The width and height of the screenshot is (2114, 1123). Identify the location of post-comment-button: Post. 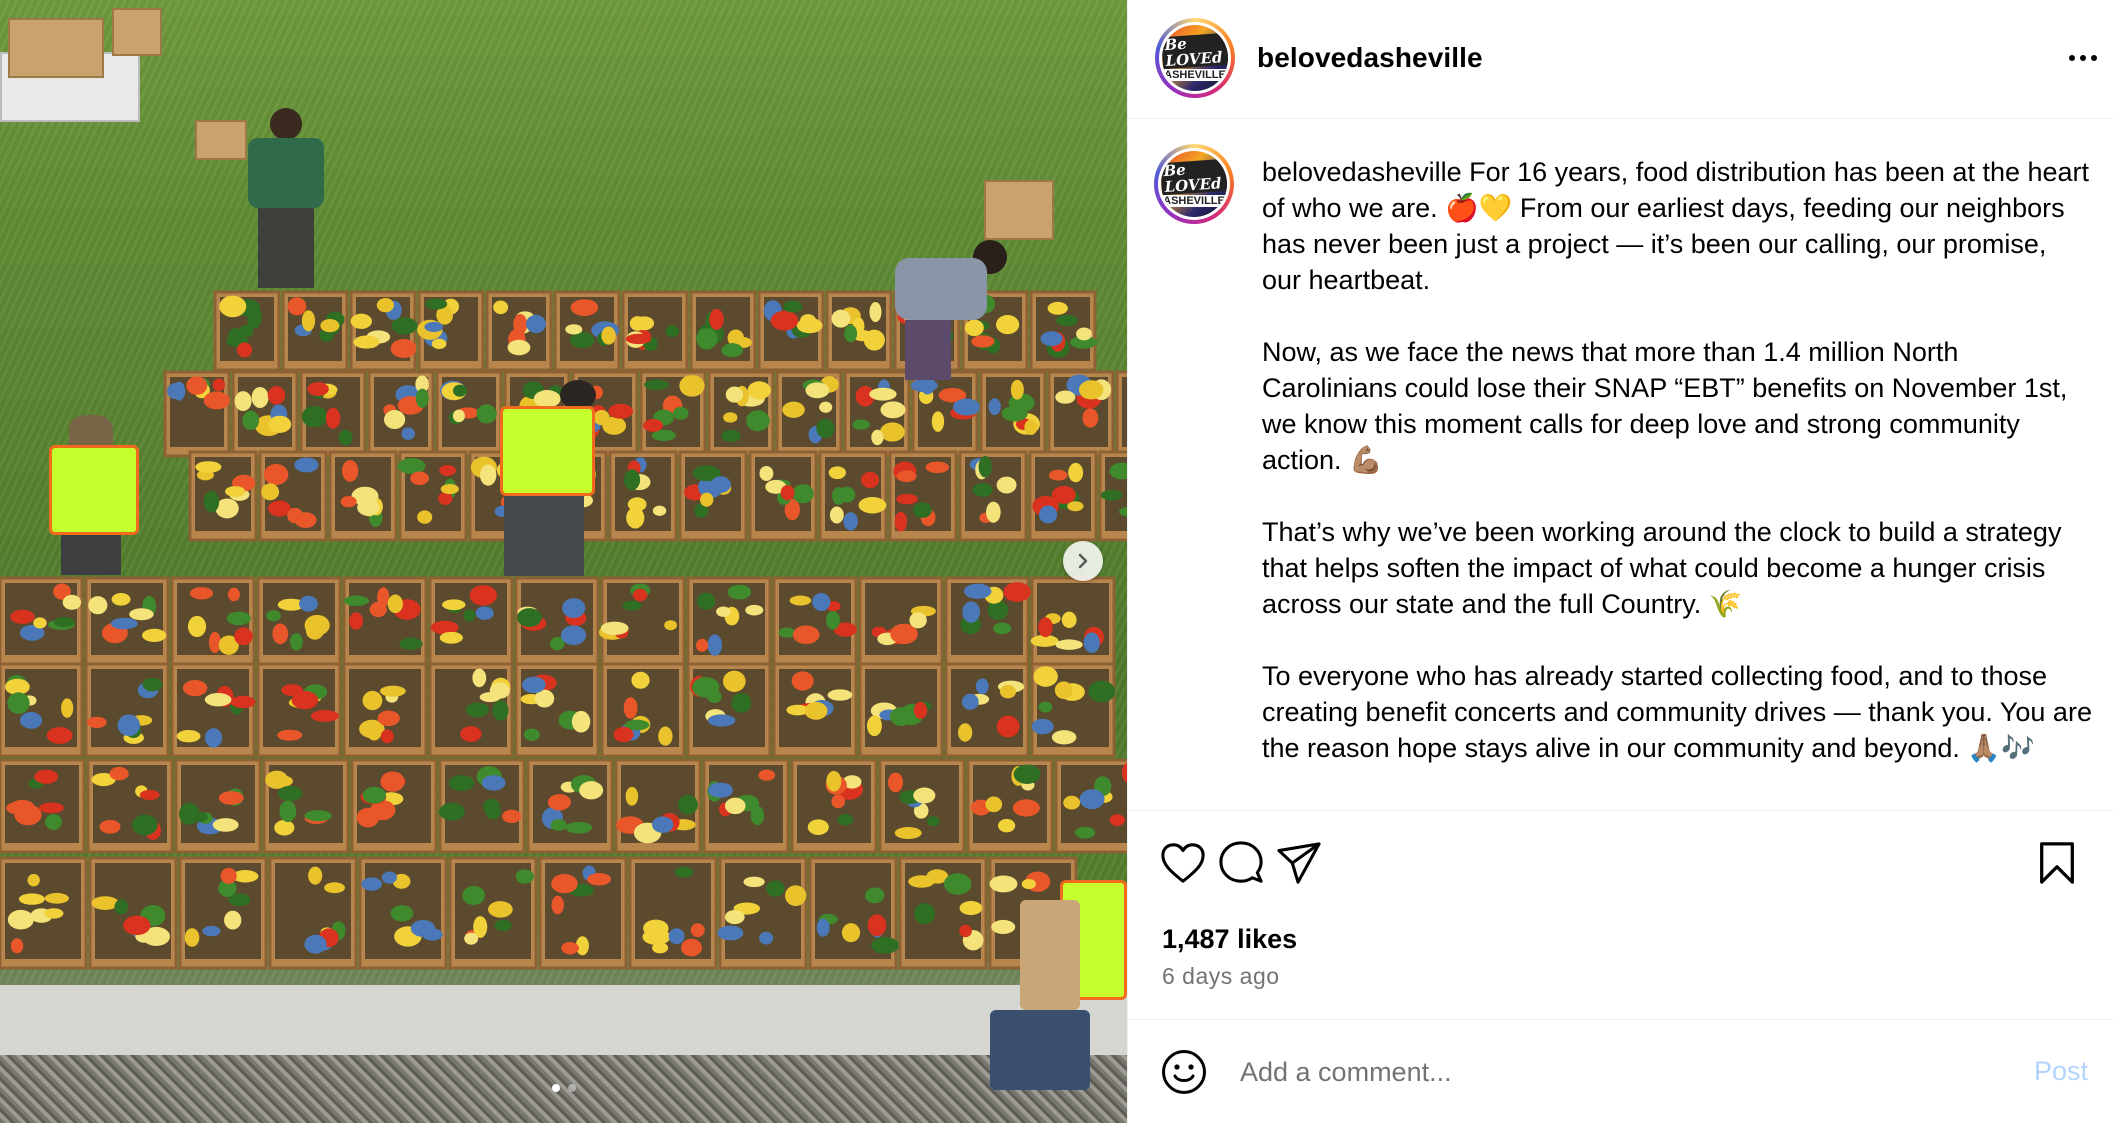
(2061, 1071).